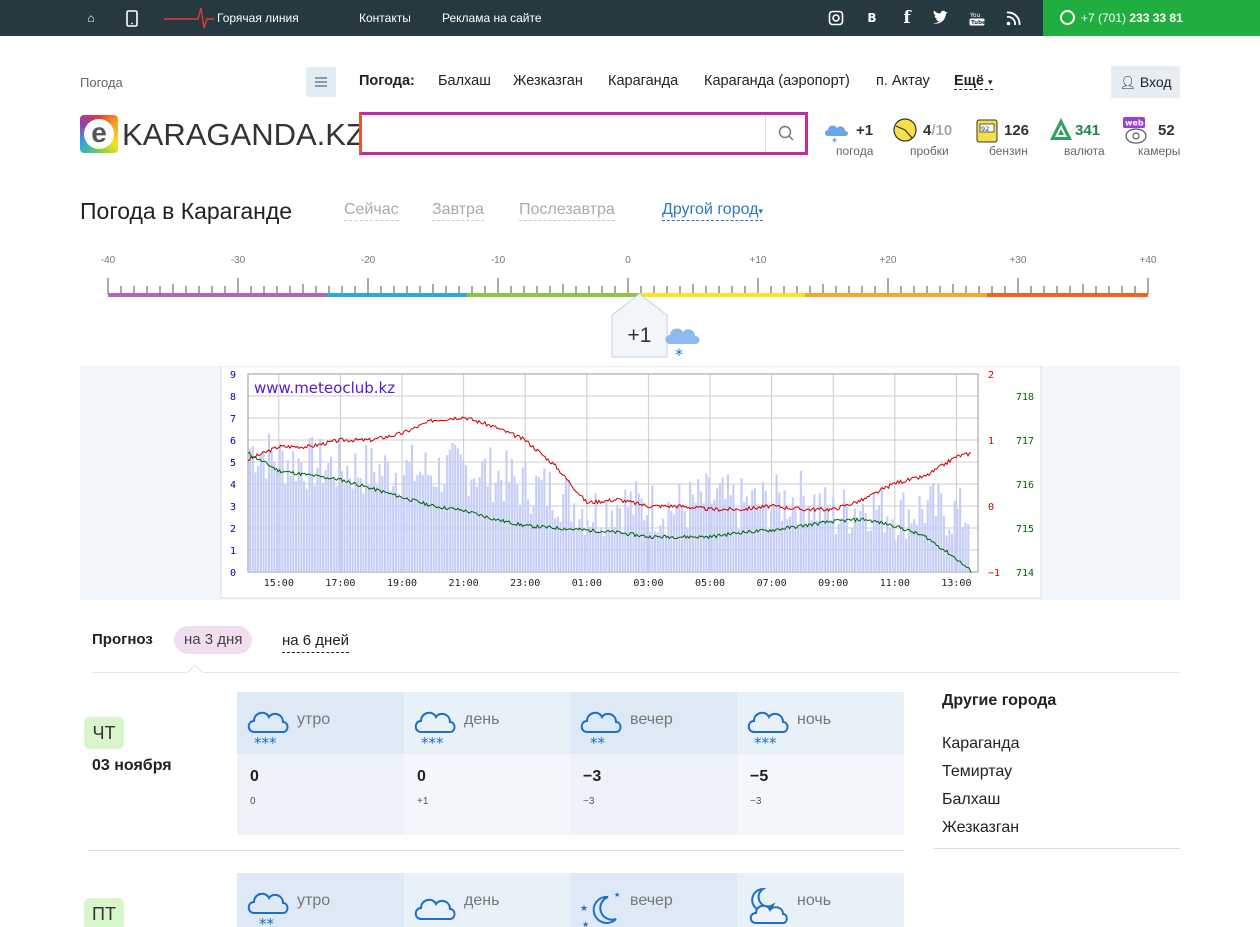  I want to click on tab-tomorrow: Завтра, so click(458, 211).